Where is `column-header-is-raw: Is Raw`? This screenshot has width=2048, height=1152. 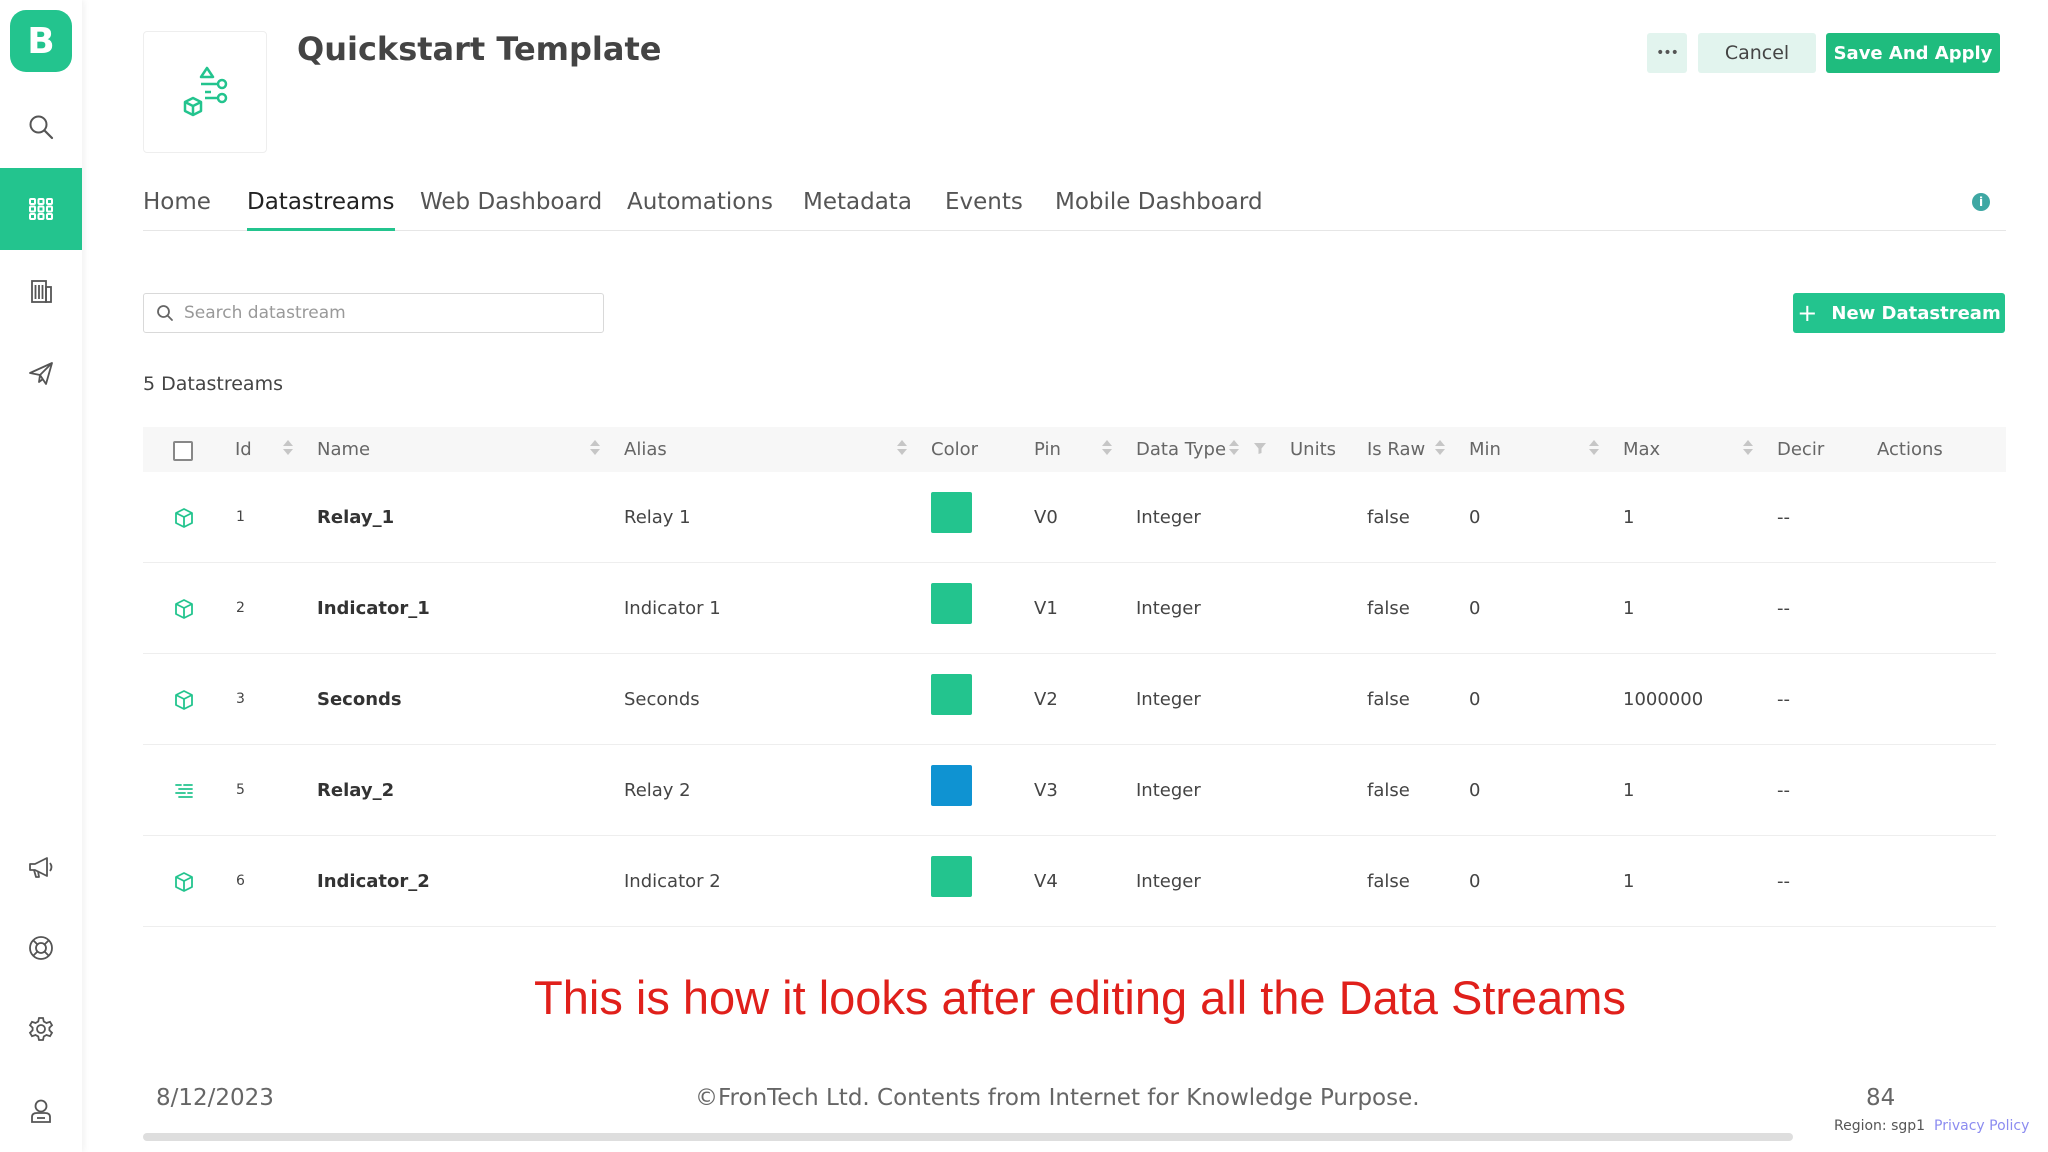
column-header-is-raw: Is Raw is located at coordinates (1396, 449).